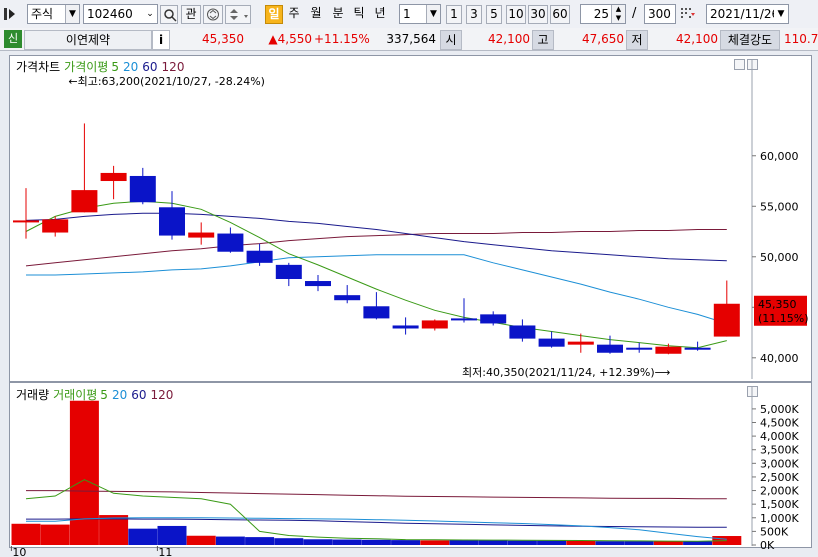  Describe the element at coordinates (104, 395) in the screenshot. I see `vlegend-ma5: 5` at that location.